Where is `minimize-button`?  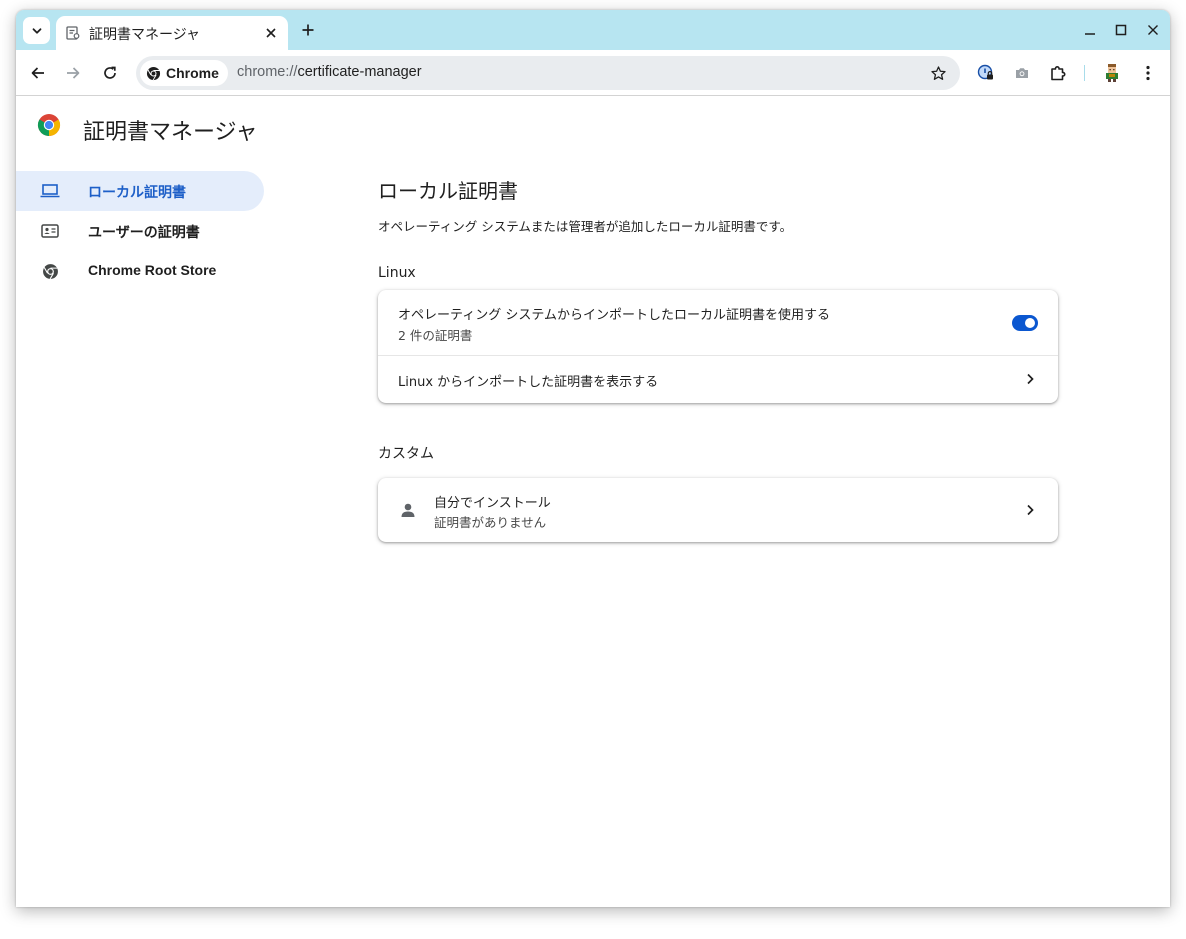 minimize-button is located at coordinates (1090, 30).